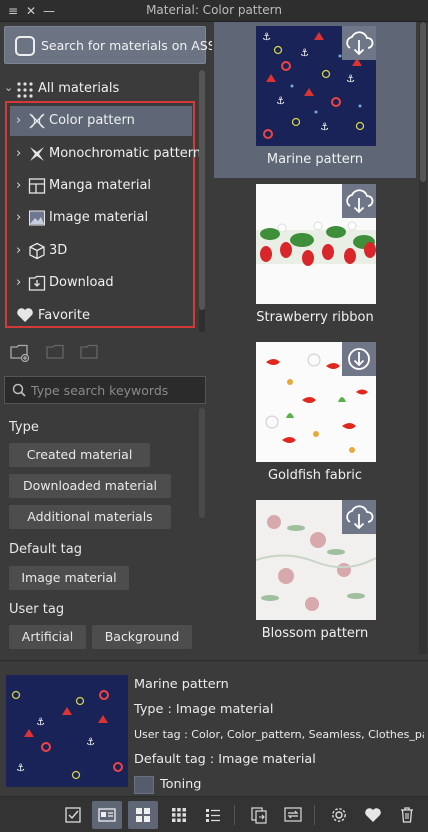  I want to click on title-bar: ≡ ✕ — Material: Color pattern, so click(214, 11).